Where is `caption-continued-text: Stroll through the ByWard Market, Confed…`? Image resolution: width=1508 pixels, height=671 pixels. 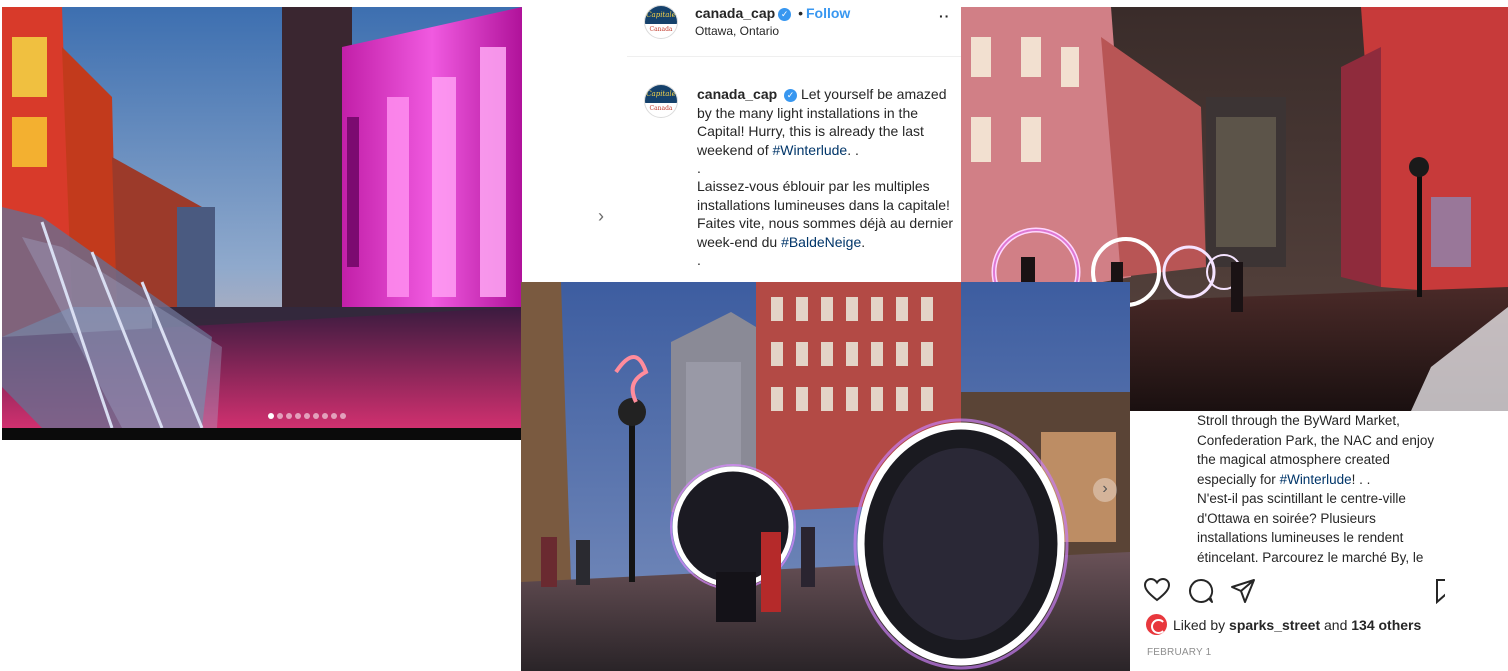 caption-continued-text: Stroll through the ByWard Market, Confed… is located at coordinates (1319, 489).